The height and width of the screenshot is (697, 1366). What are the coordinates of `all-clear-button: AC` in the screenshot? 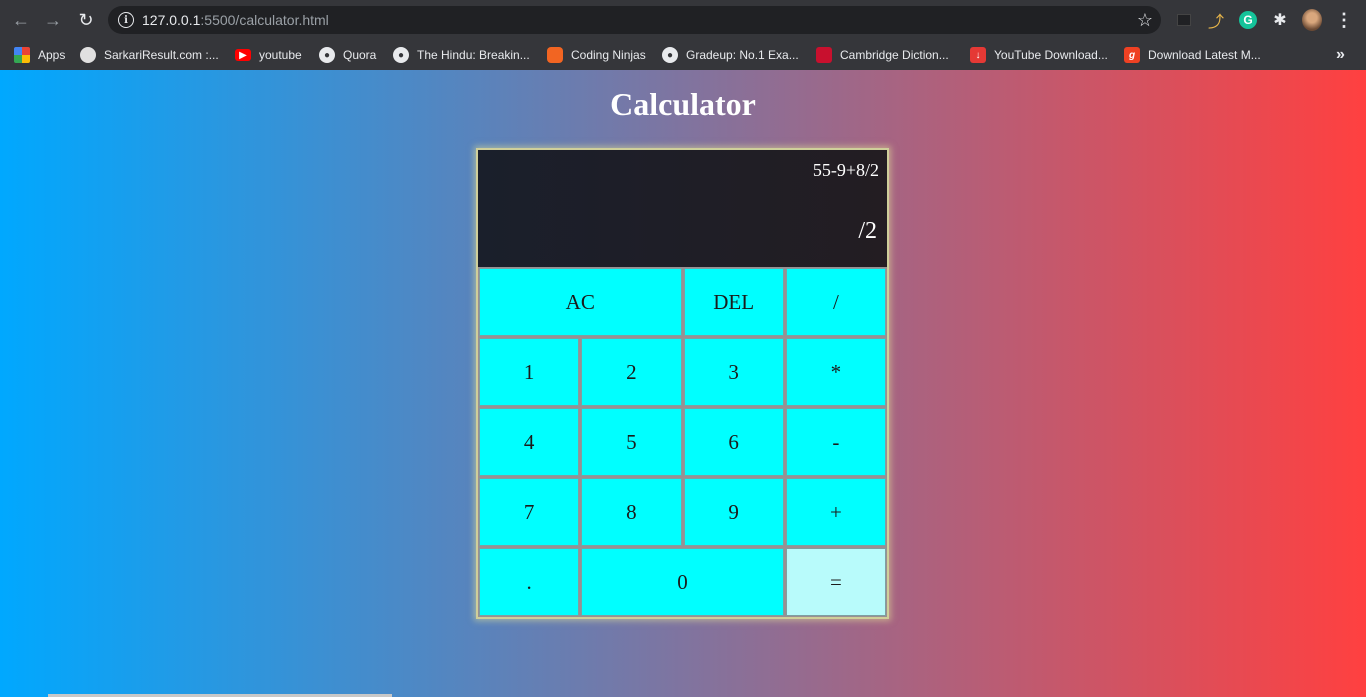 It's located at (580, 302).